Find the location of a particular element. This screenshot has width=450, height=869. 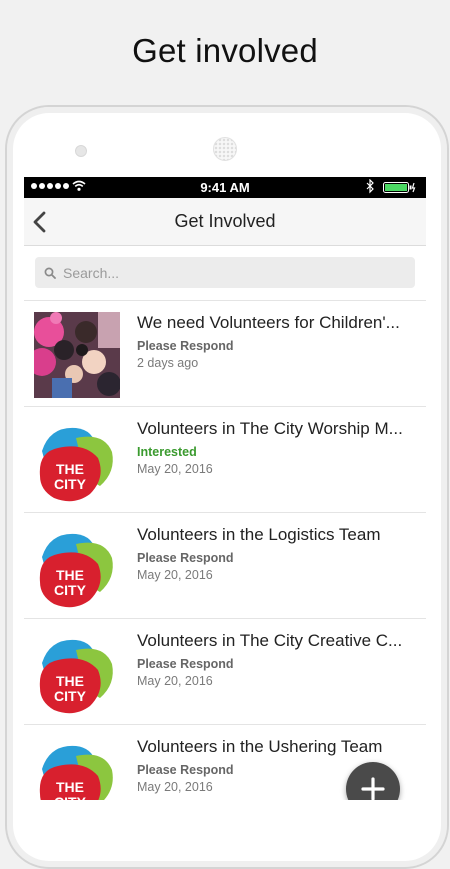

battery-icon is located at coordinates (399, 187).